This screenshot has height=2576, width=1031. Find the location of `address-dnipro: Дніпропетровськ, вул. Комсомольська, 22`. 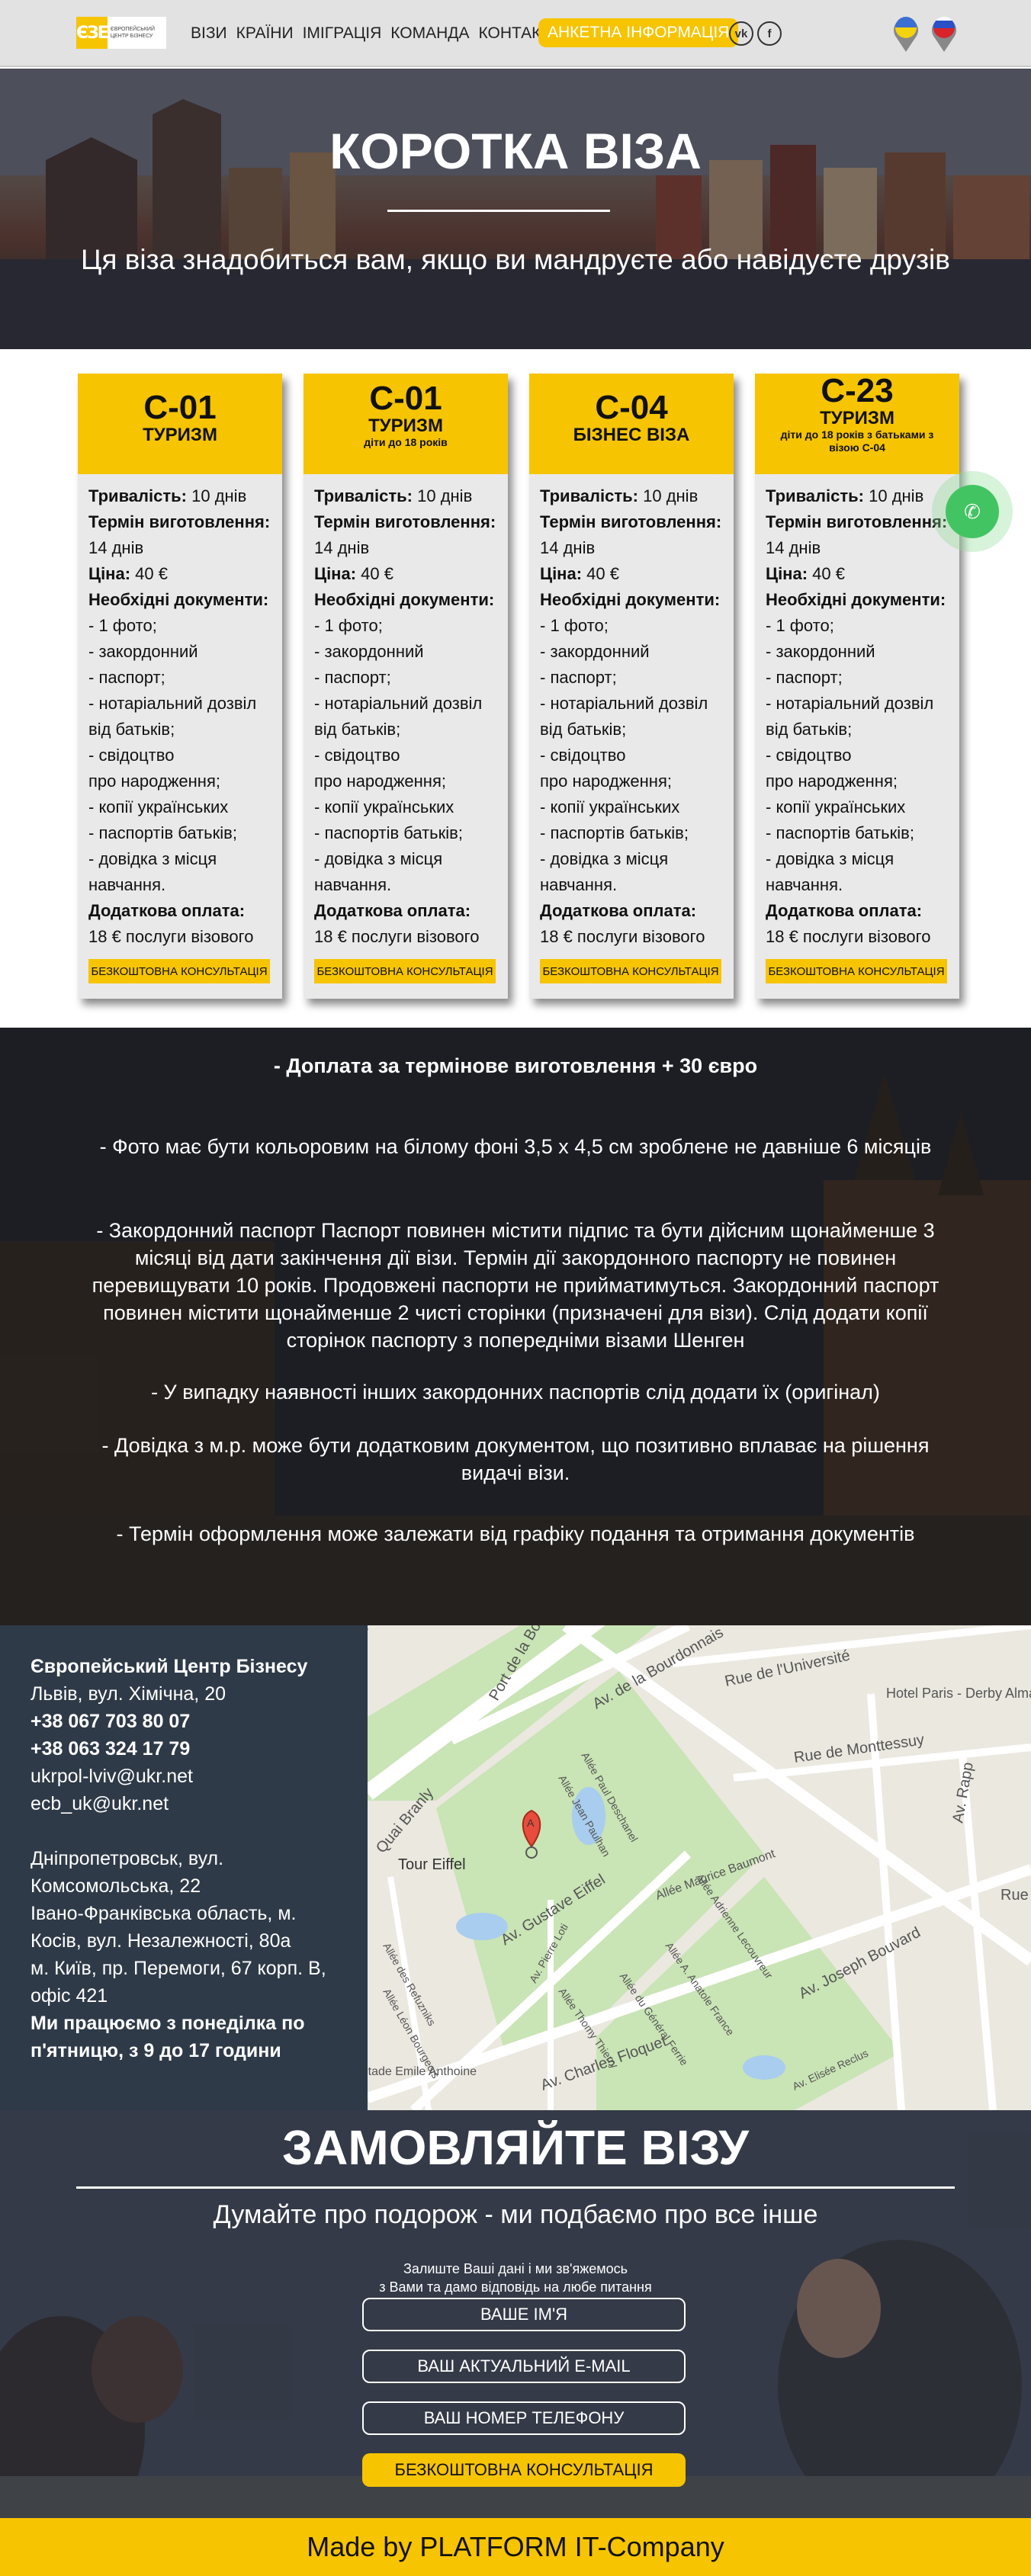

address-dnipro: Дніпропетровськ, вул. Комсомольська, 22 is located at coordinates (127, 1872).